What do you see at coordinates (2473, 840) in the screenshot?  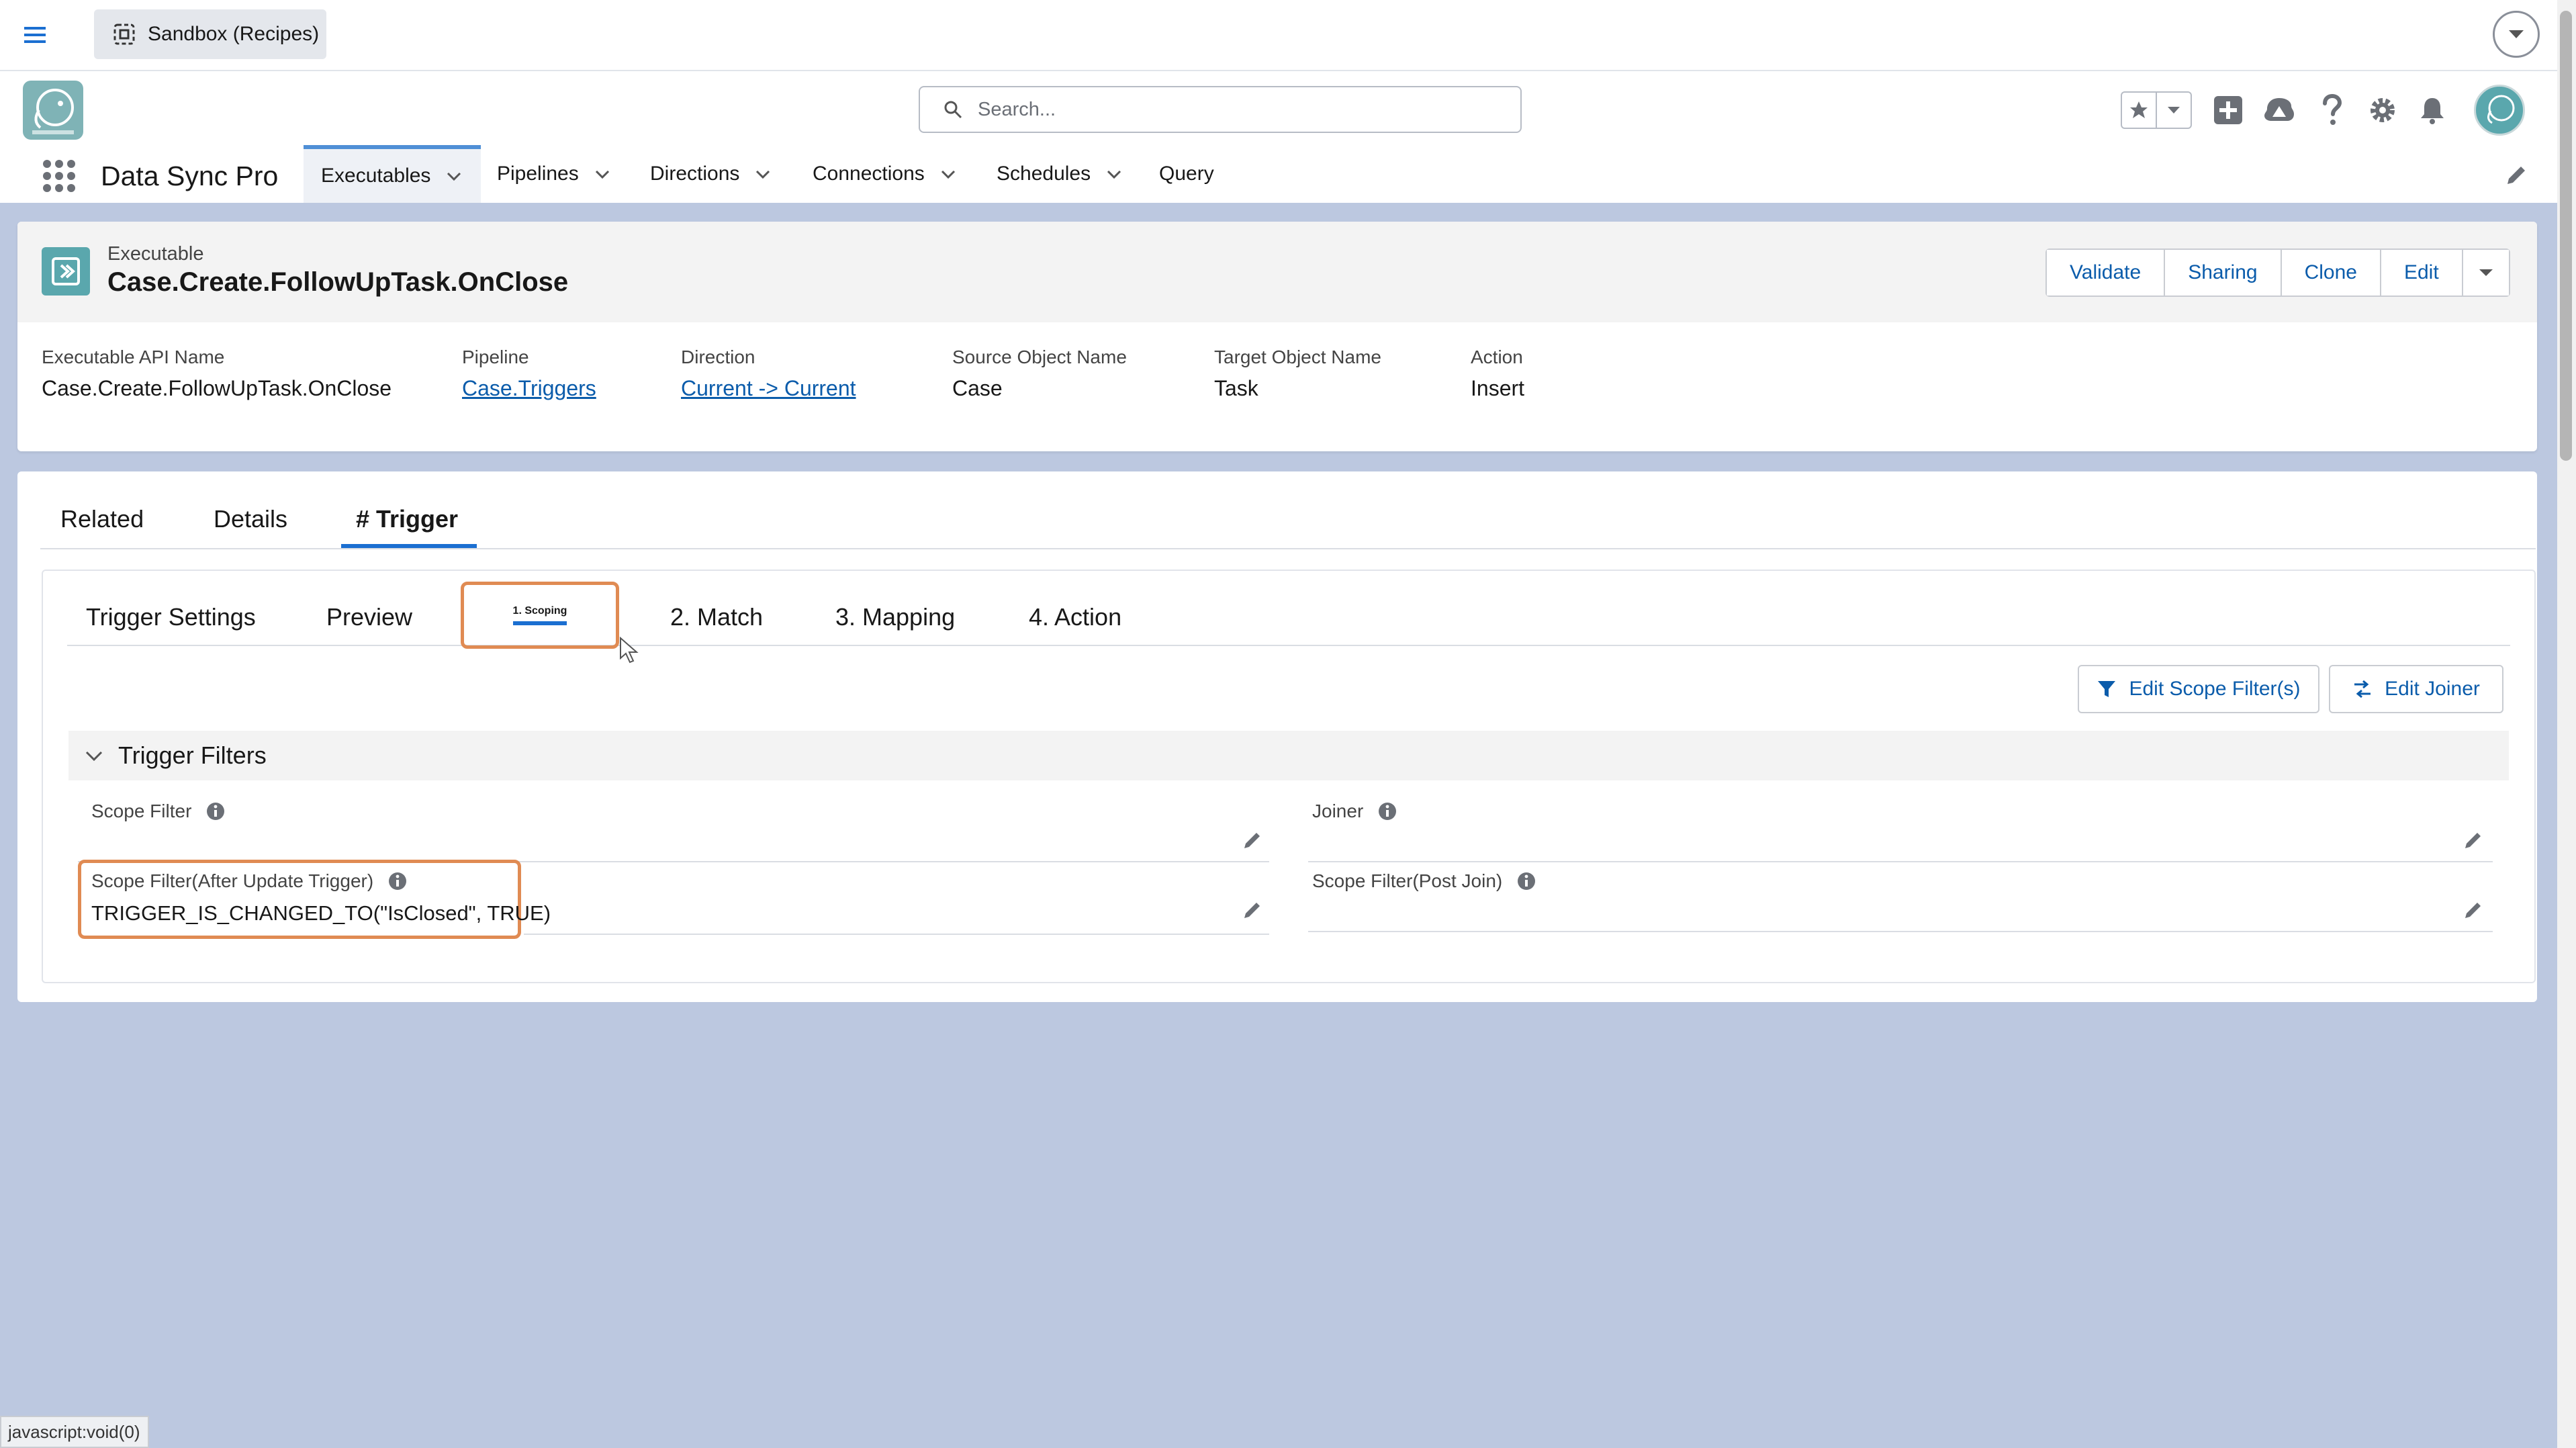 I see `edit-joiner-pencil-icon` at bounding box center [2473, 840].